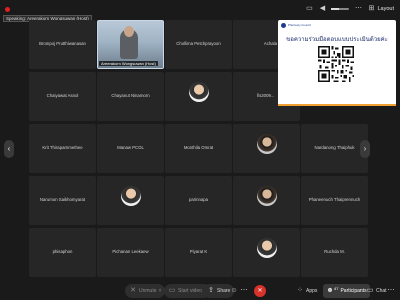 The width and height of the screenshot is (400, 300). I want to click on participant-tile: parinnapa, so click(198, 200).